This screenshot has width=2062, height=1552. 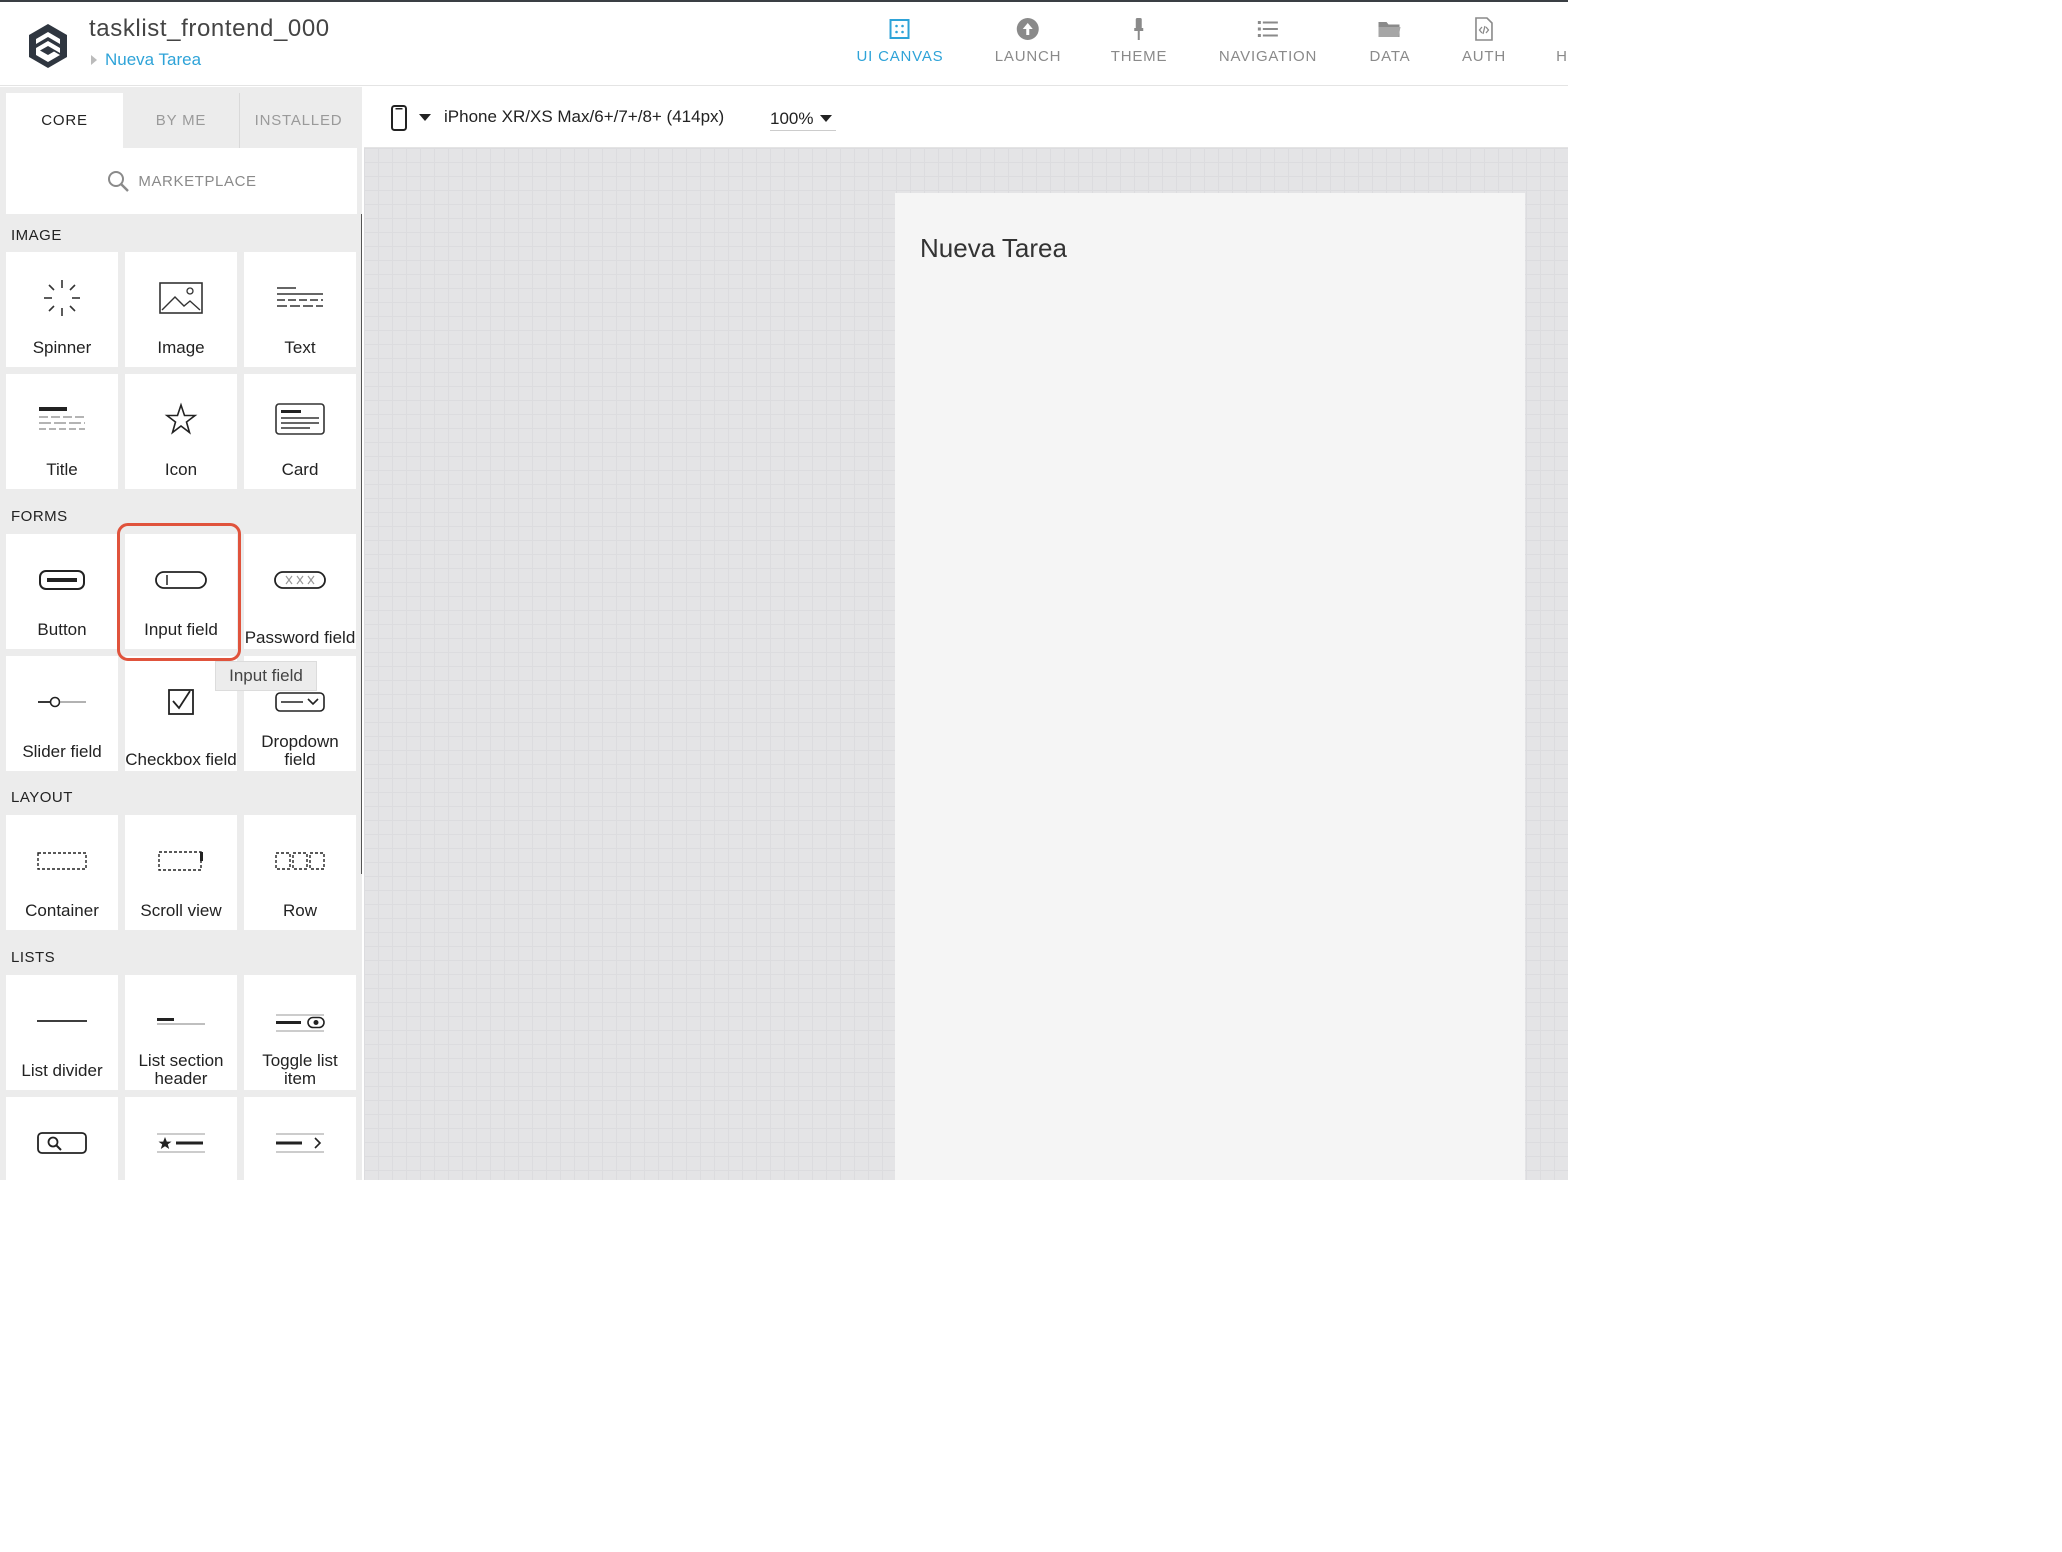 I want to click on card-icon, so click(x=300, y=419).